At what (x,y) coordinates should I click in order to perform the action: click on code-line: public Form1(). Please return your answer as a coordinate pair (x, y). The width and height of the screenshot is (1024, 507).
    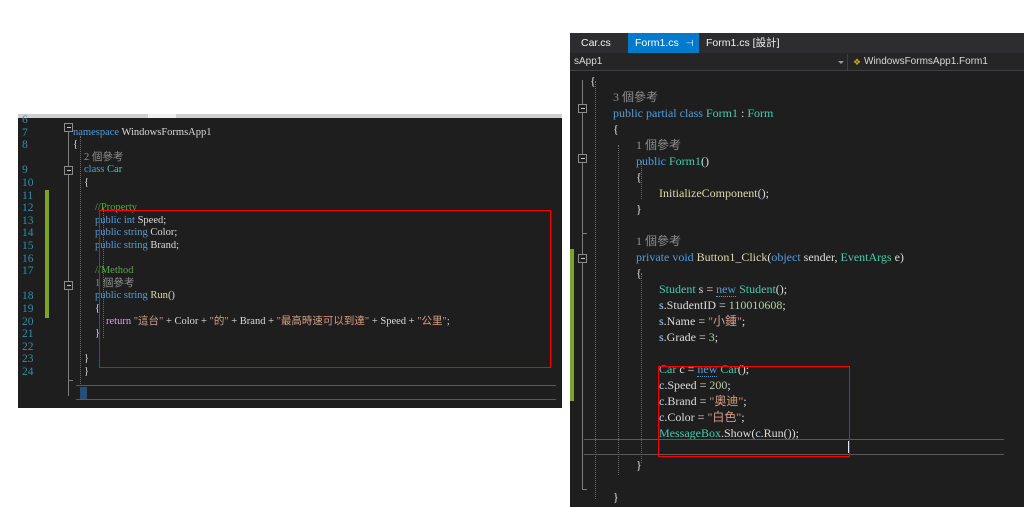
    Looking at the image, I should click on (797, 161).